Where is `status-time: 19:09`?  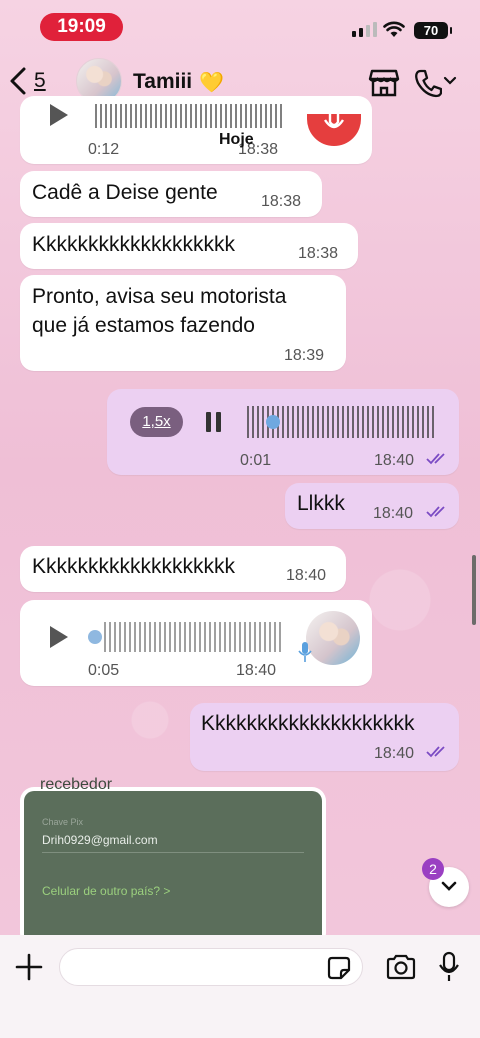
status-time: 19:09 is located at coordinates (81, 27).